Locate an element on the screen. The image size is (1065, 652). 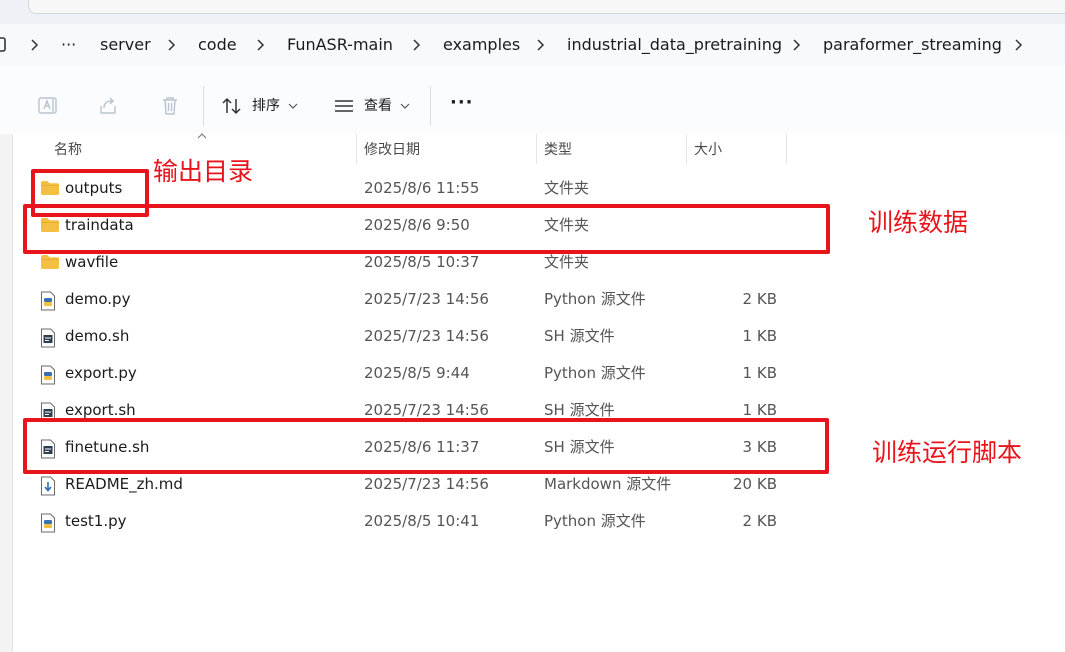
view-icon is located at coordinates (344, 106).